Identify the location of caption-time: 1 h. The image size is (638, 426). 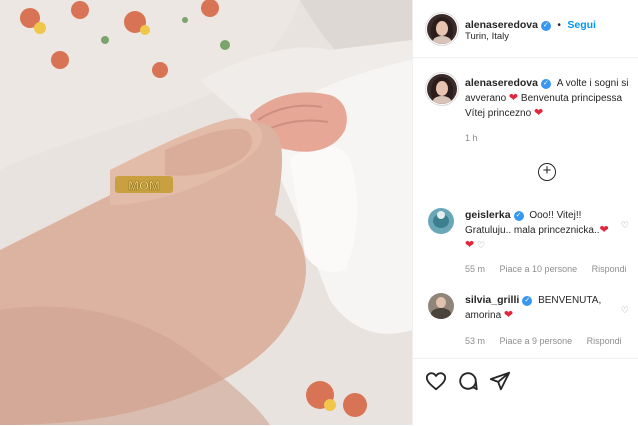
(471, 138).